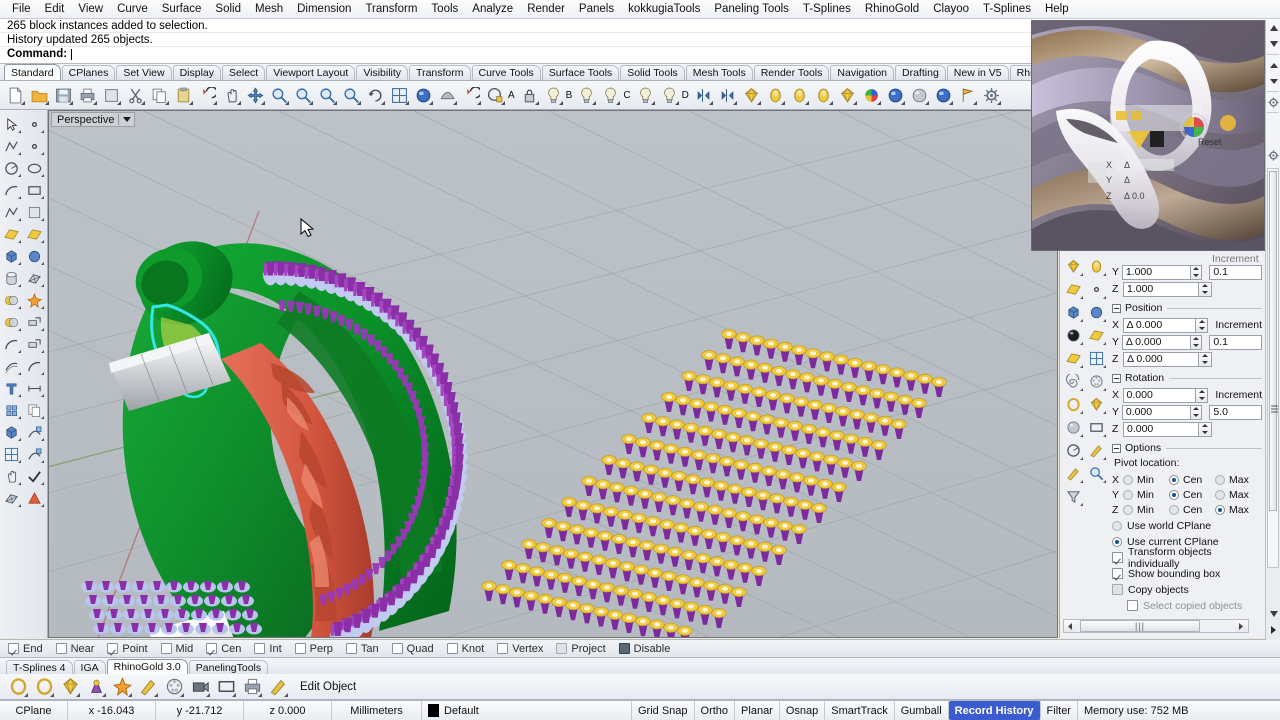  Describe the element at coordinates (1192, 495) in the screenshot. I see `pivot-option-y-cen: Cen` at that location.